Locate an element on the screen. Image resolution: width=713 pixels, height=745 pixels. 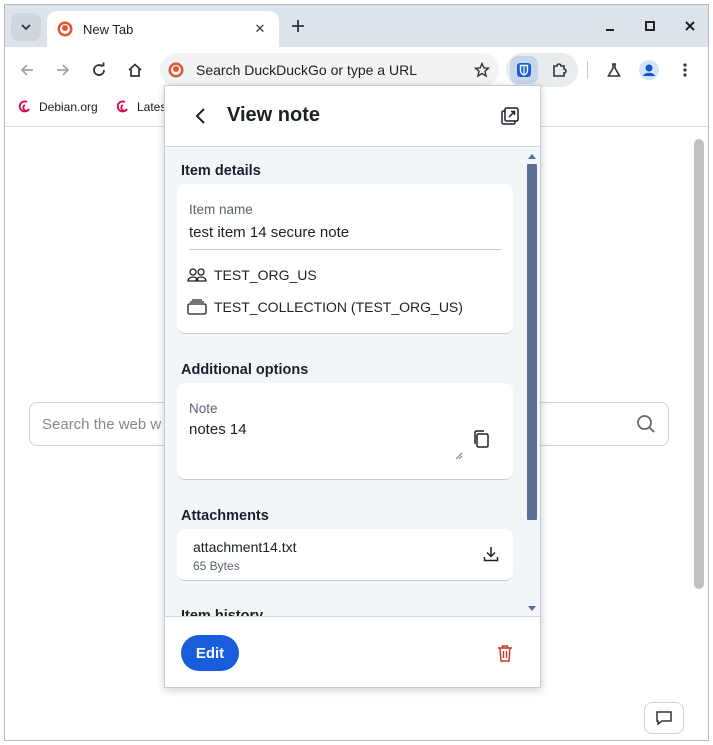
home-icon is located at coordinates (135, 70).